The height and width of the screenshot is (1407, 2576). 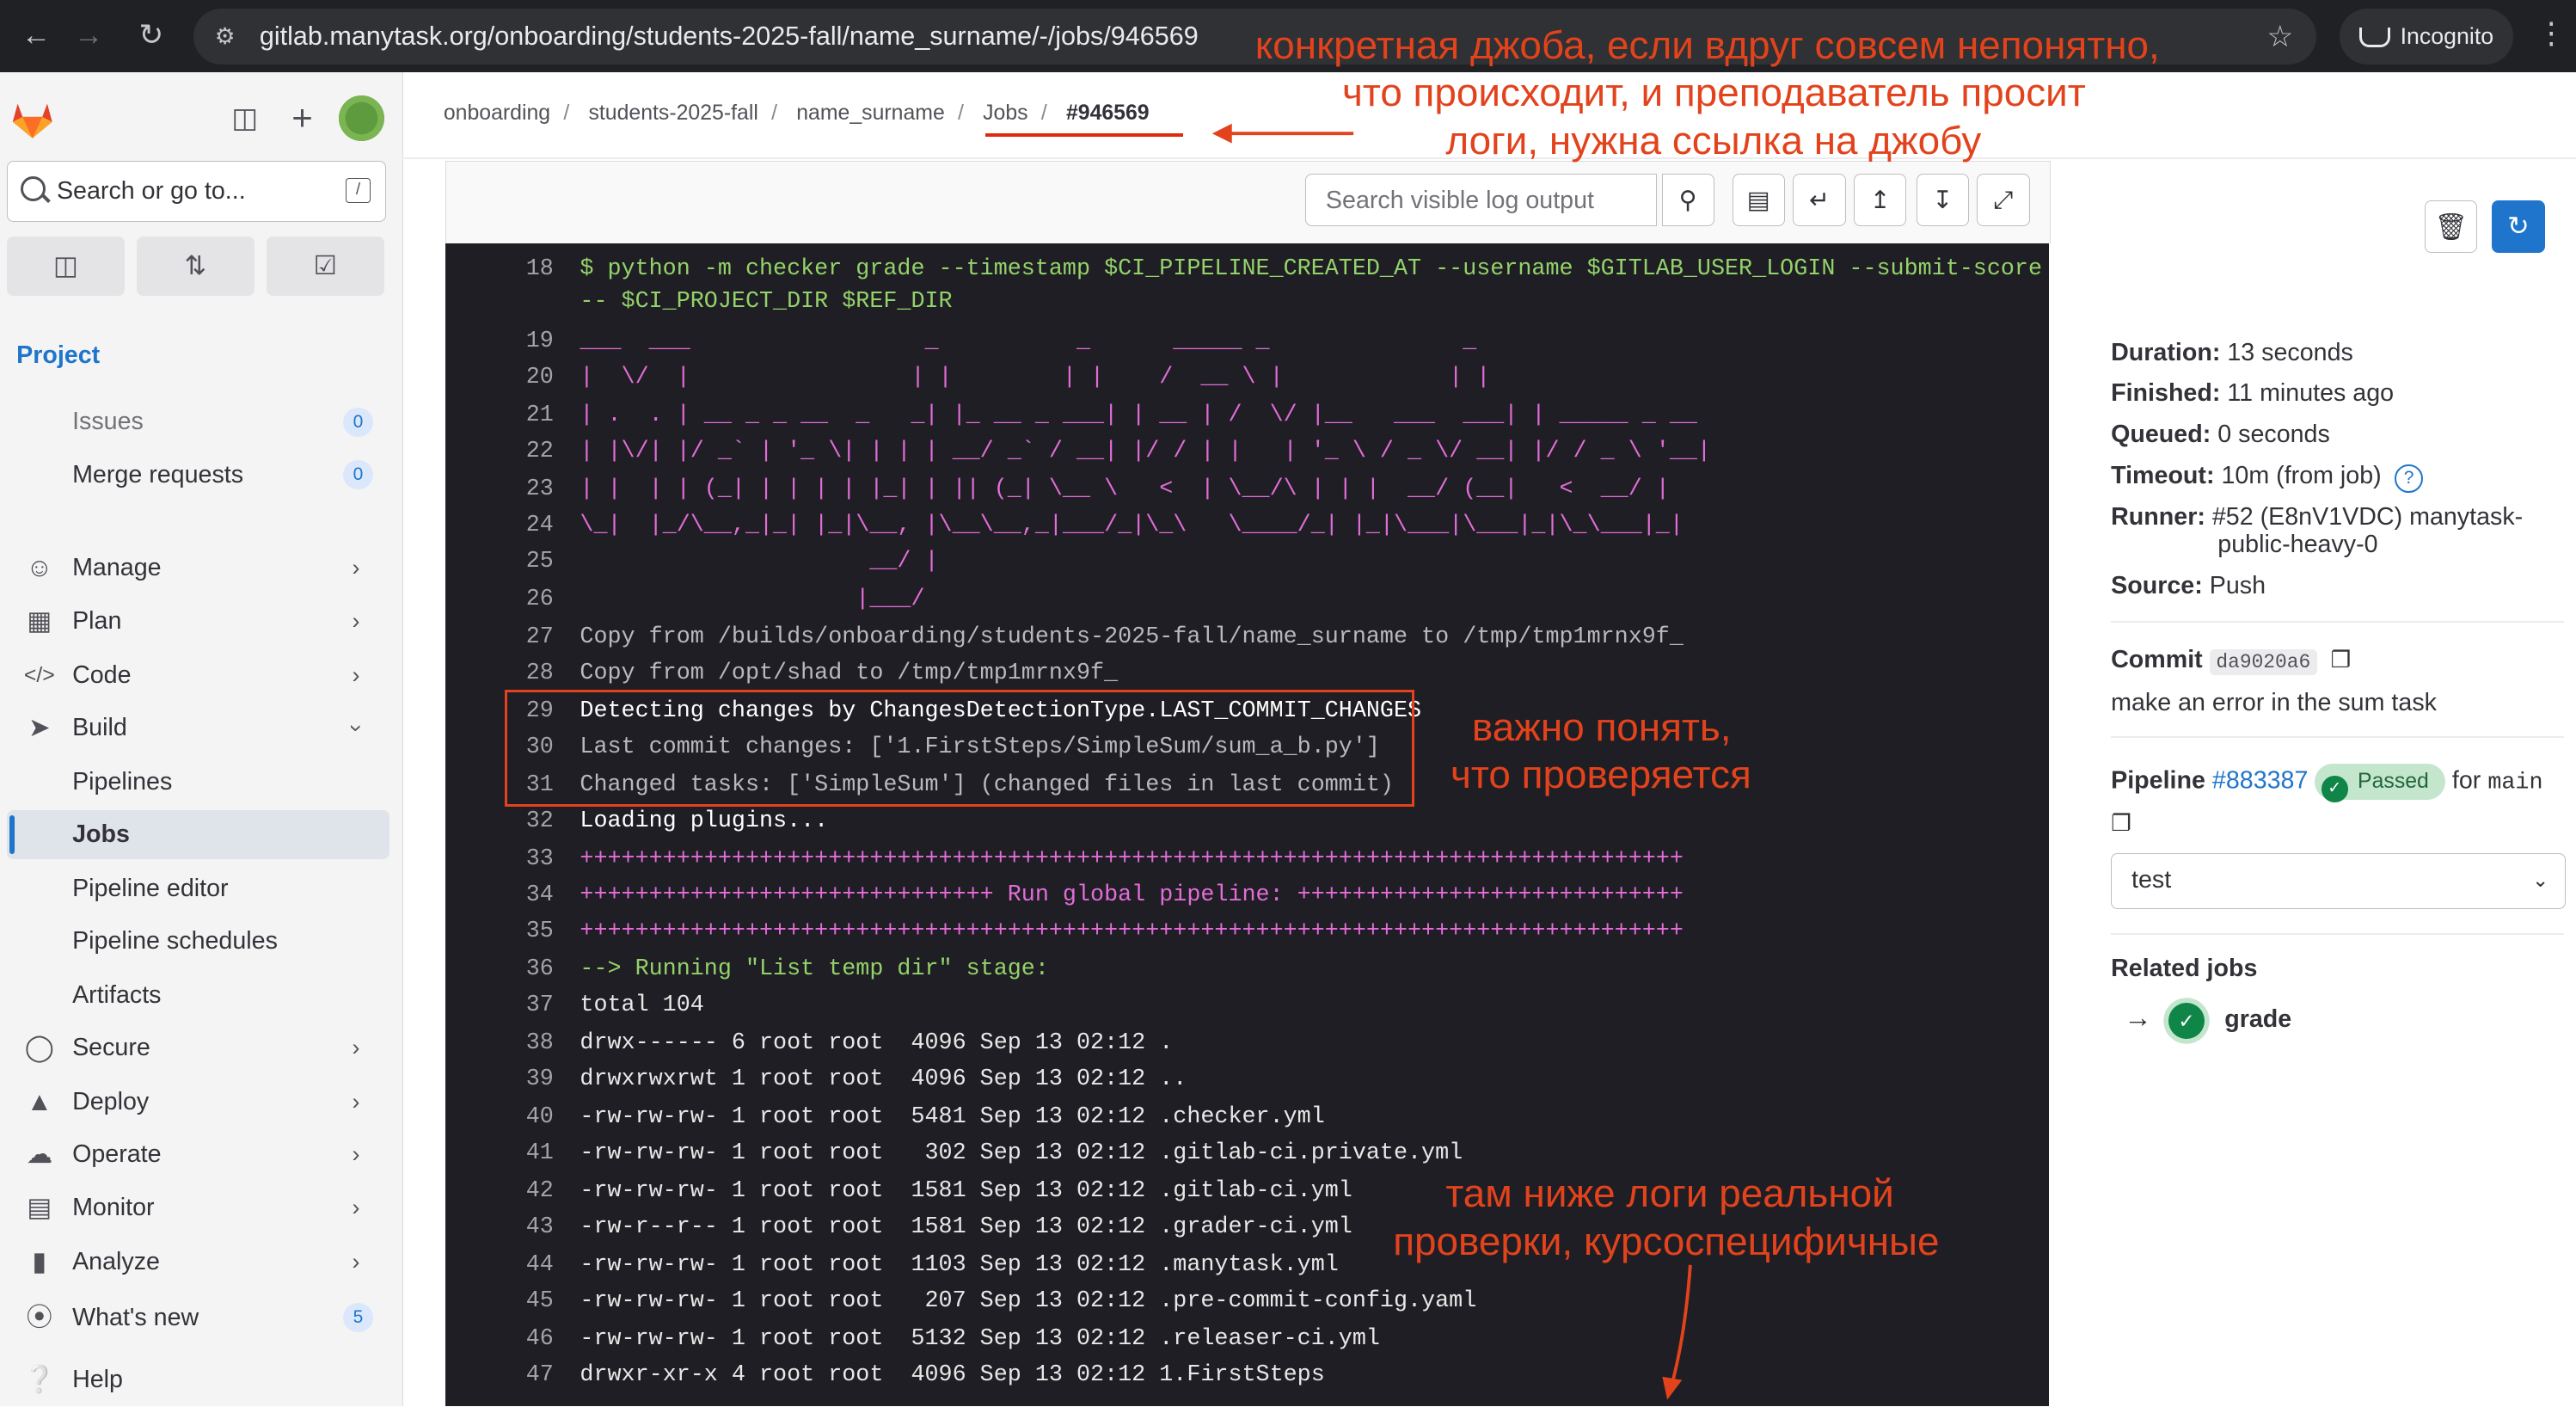 I want to click on log-line-number: 34, so click(x=499, y=895).